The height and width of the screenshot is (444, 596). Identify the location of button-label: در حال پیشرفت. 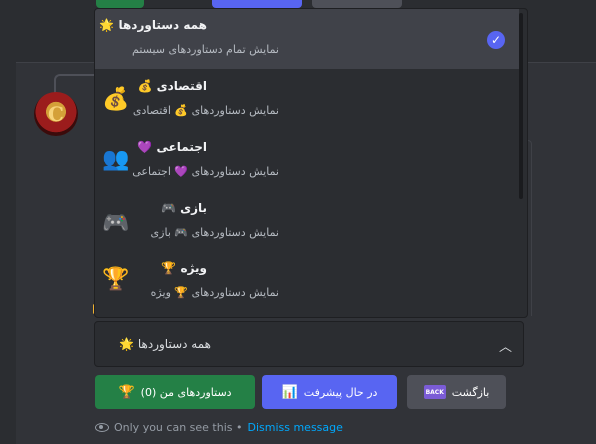
(340, 392).